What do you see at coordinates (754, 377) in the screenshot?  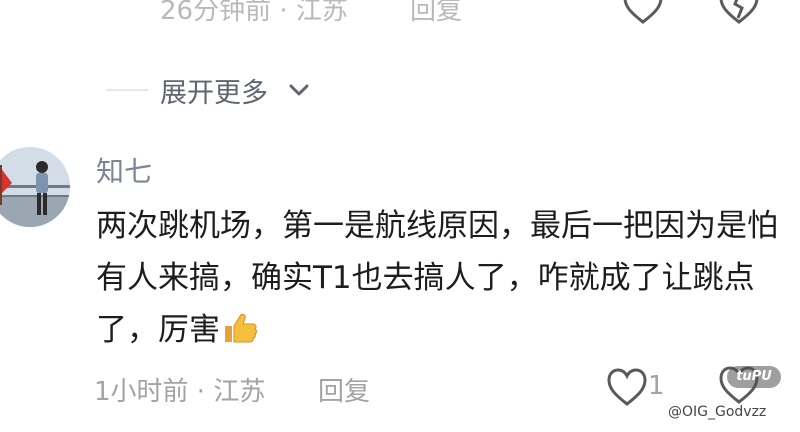 I see `watermark-badge: tuPU` at bounding box center [754, 377].